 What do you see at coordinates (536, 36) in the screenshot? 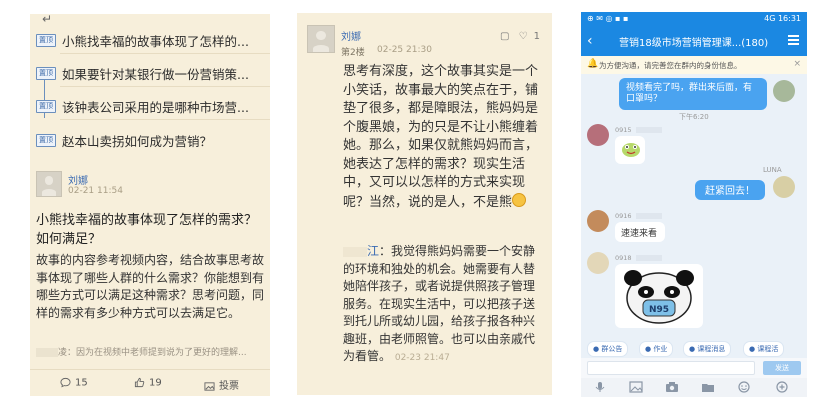
I see `like-count: 1` at bounding box center [536, 36].